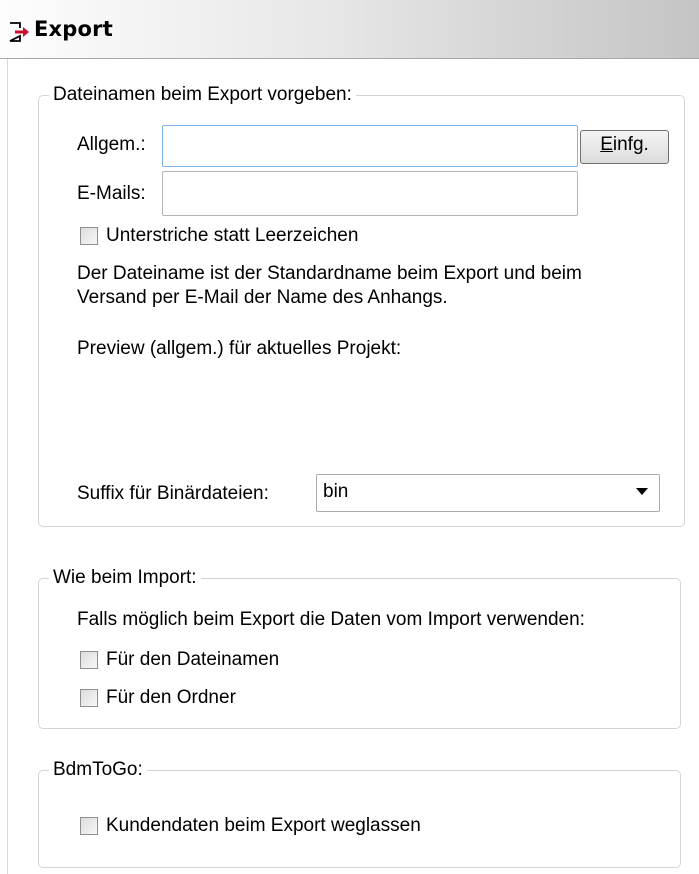 The height and width of the screenshot is (874, 699). What do you see at coordinates (4, 466) in the screenshot?
I see `left-border` at bounding box center [4, 466].